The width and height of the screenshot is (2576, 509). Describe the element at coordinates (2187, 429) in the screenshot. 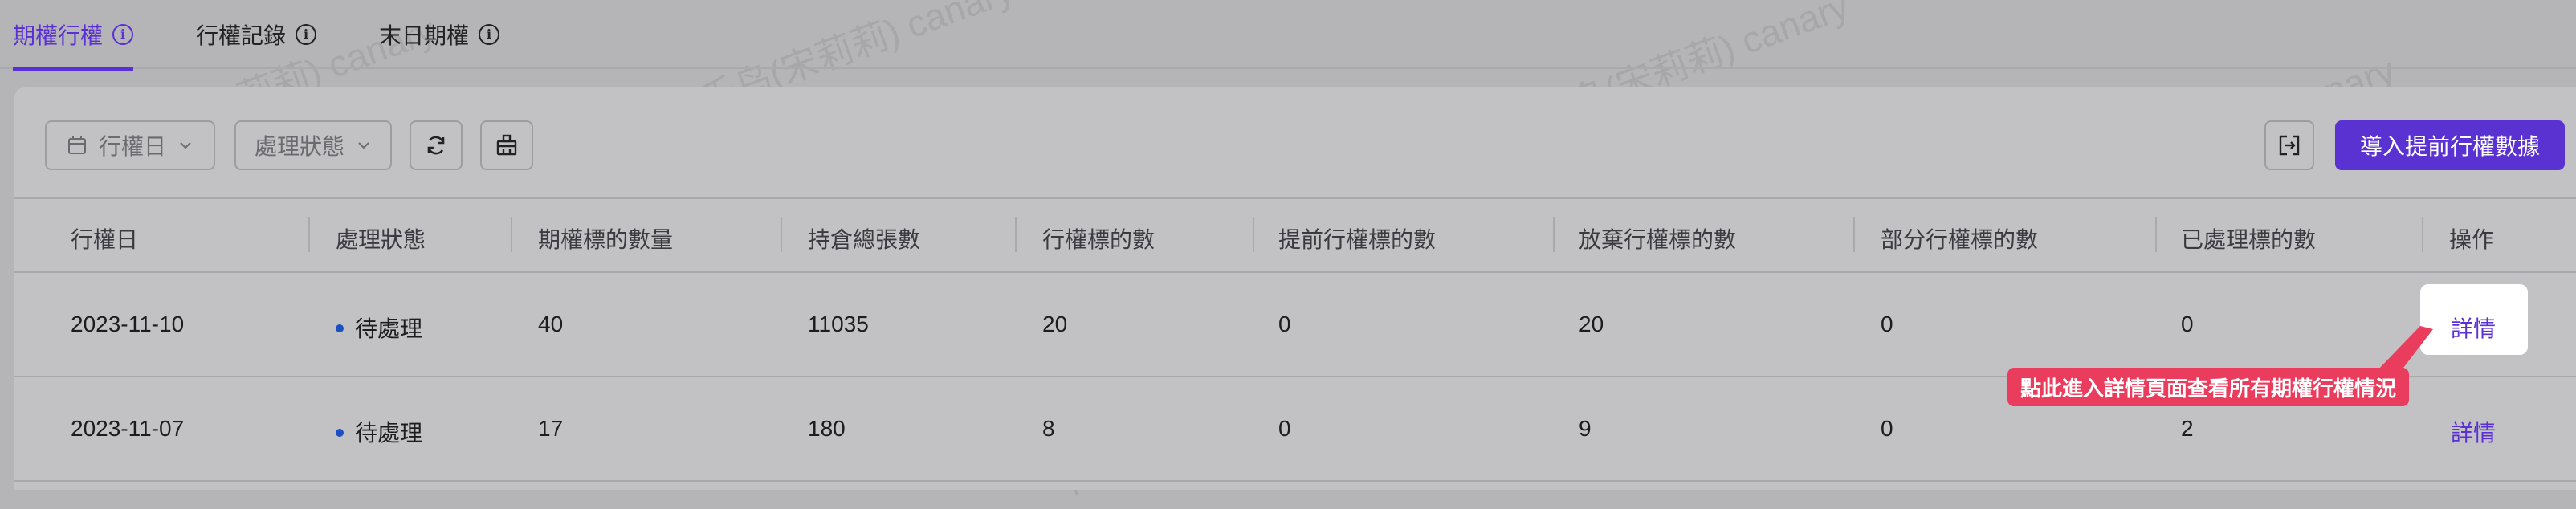

I see `cell-processed-count: 2` at that location.